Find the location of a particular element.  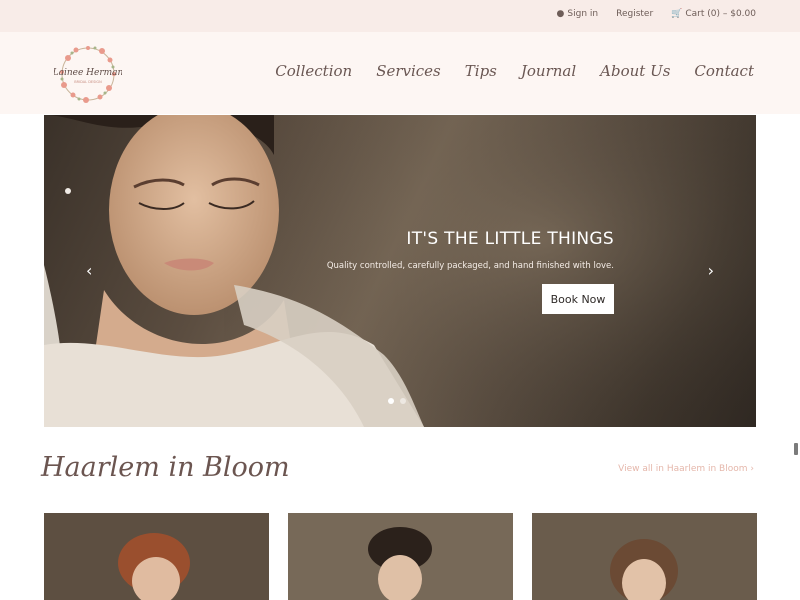

logo-name: Lainee Herman is located at coordinates (88, 73).